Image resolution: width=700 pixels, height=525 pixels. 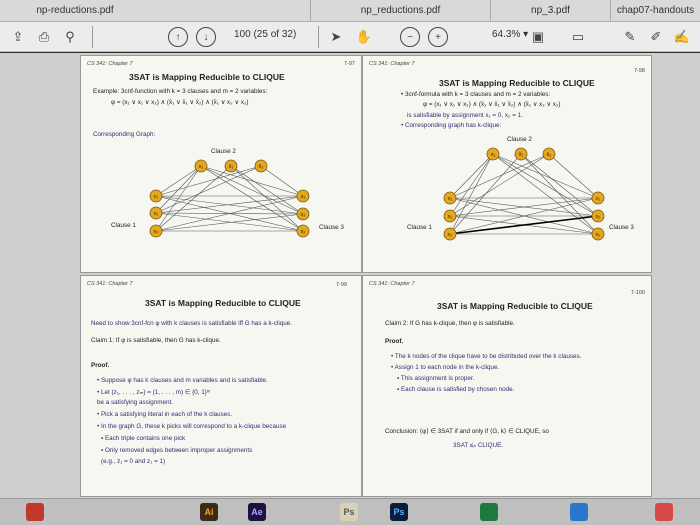 What do you see at coordinates (478, 445) in the screenshot?
I see `slide-line: 3SAT ≤ₚ CLIQUE.` at bounding box center [478, 445].